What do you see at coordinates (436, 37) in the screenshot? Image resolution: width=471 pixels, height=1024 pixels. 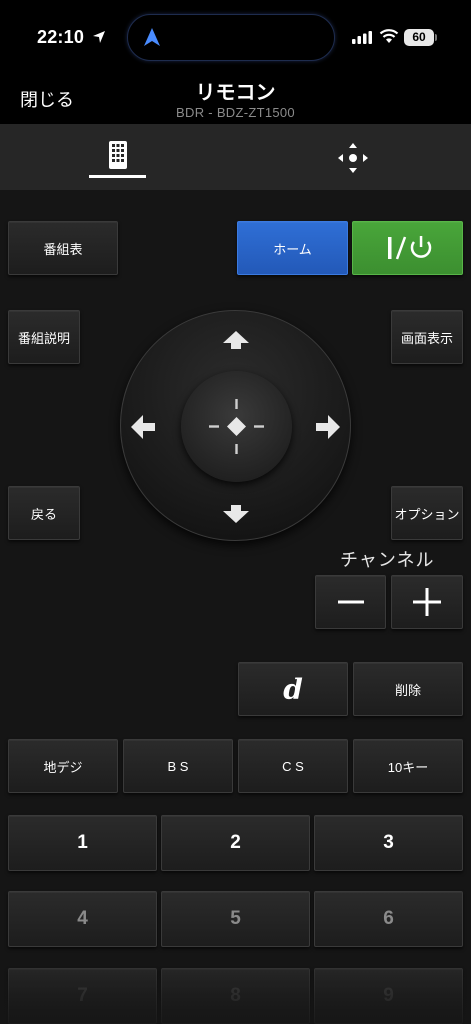 I see `battery-tip` at bounding box center [436, 37].